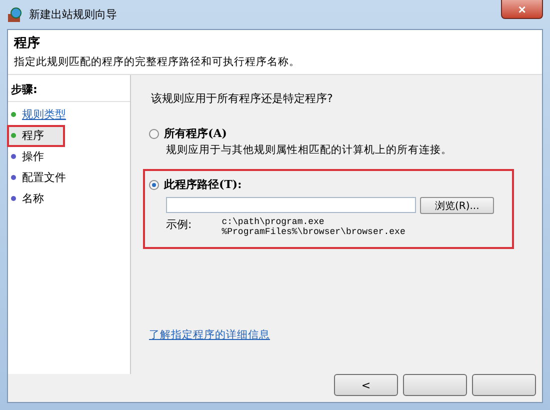 Image resolution: width=550 pixels, height=410 pixels. I want to click on path-input, so click(291, 205).